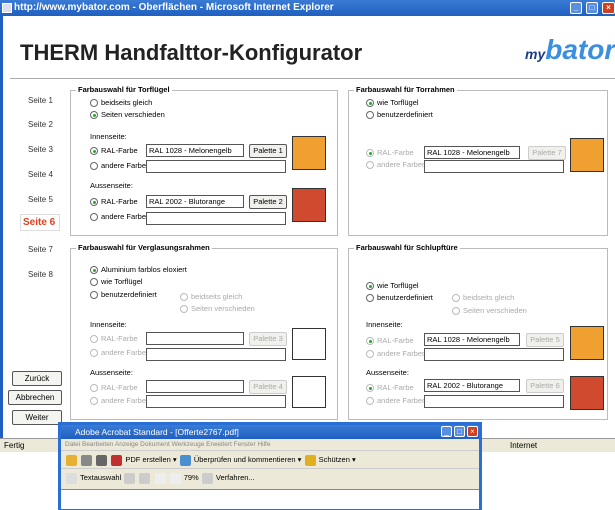 The image size is (615, 510). I want to click on palette-3-button: Palette 3, so click(268, 339).